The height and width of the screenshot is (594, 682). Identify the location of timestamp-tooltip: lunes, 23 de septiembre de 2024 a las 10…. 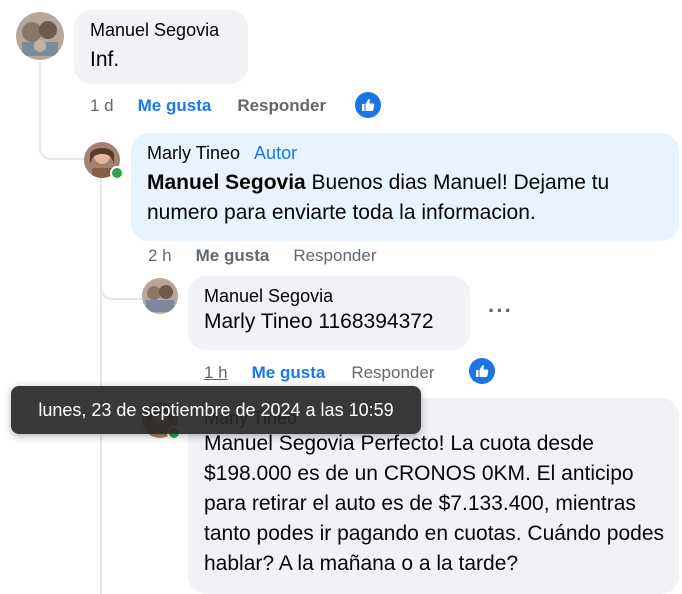
(216, 410).